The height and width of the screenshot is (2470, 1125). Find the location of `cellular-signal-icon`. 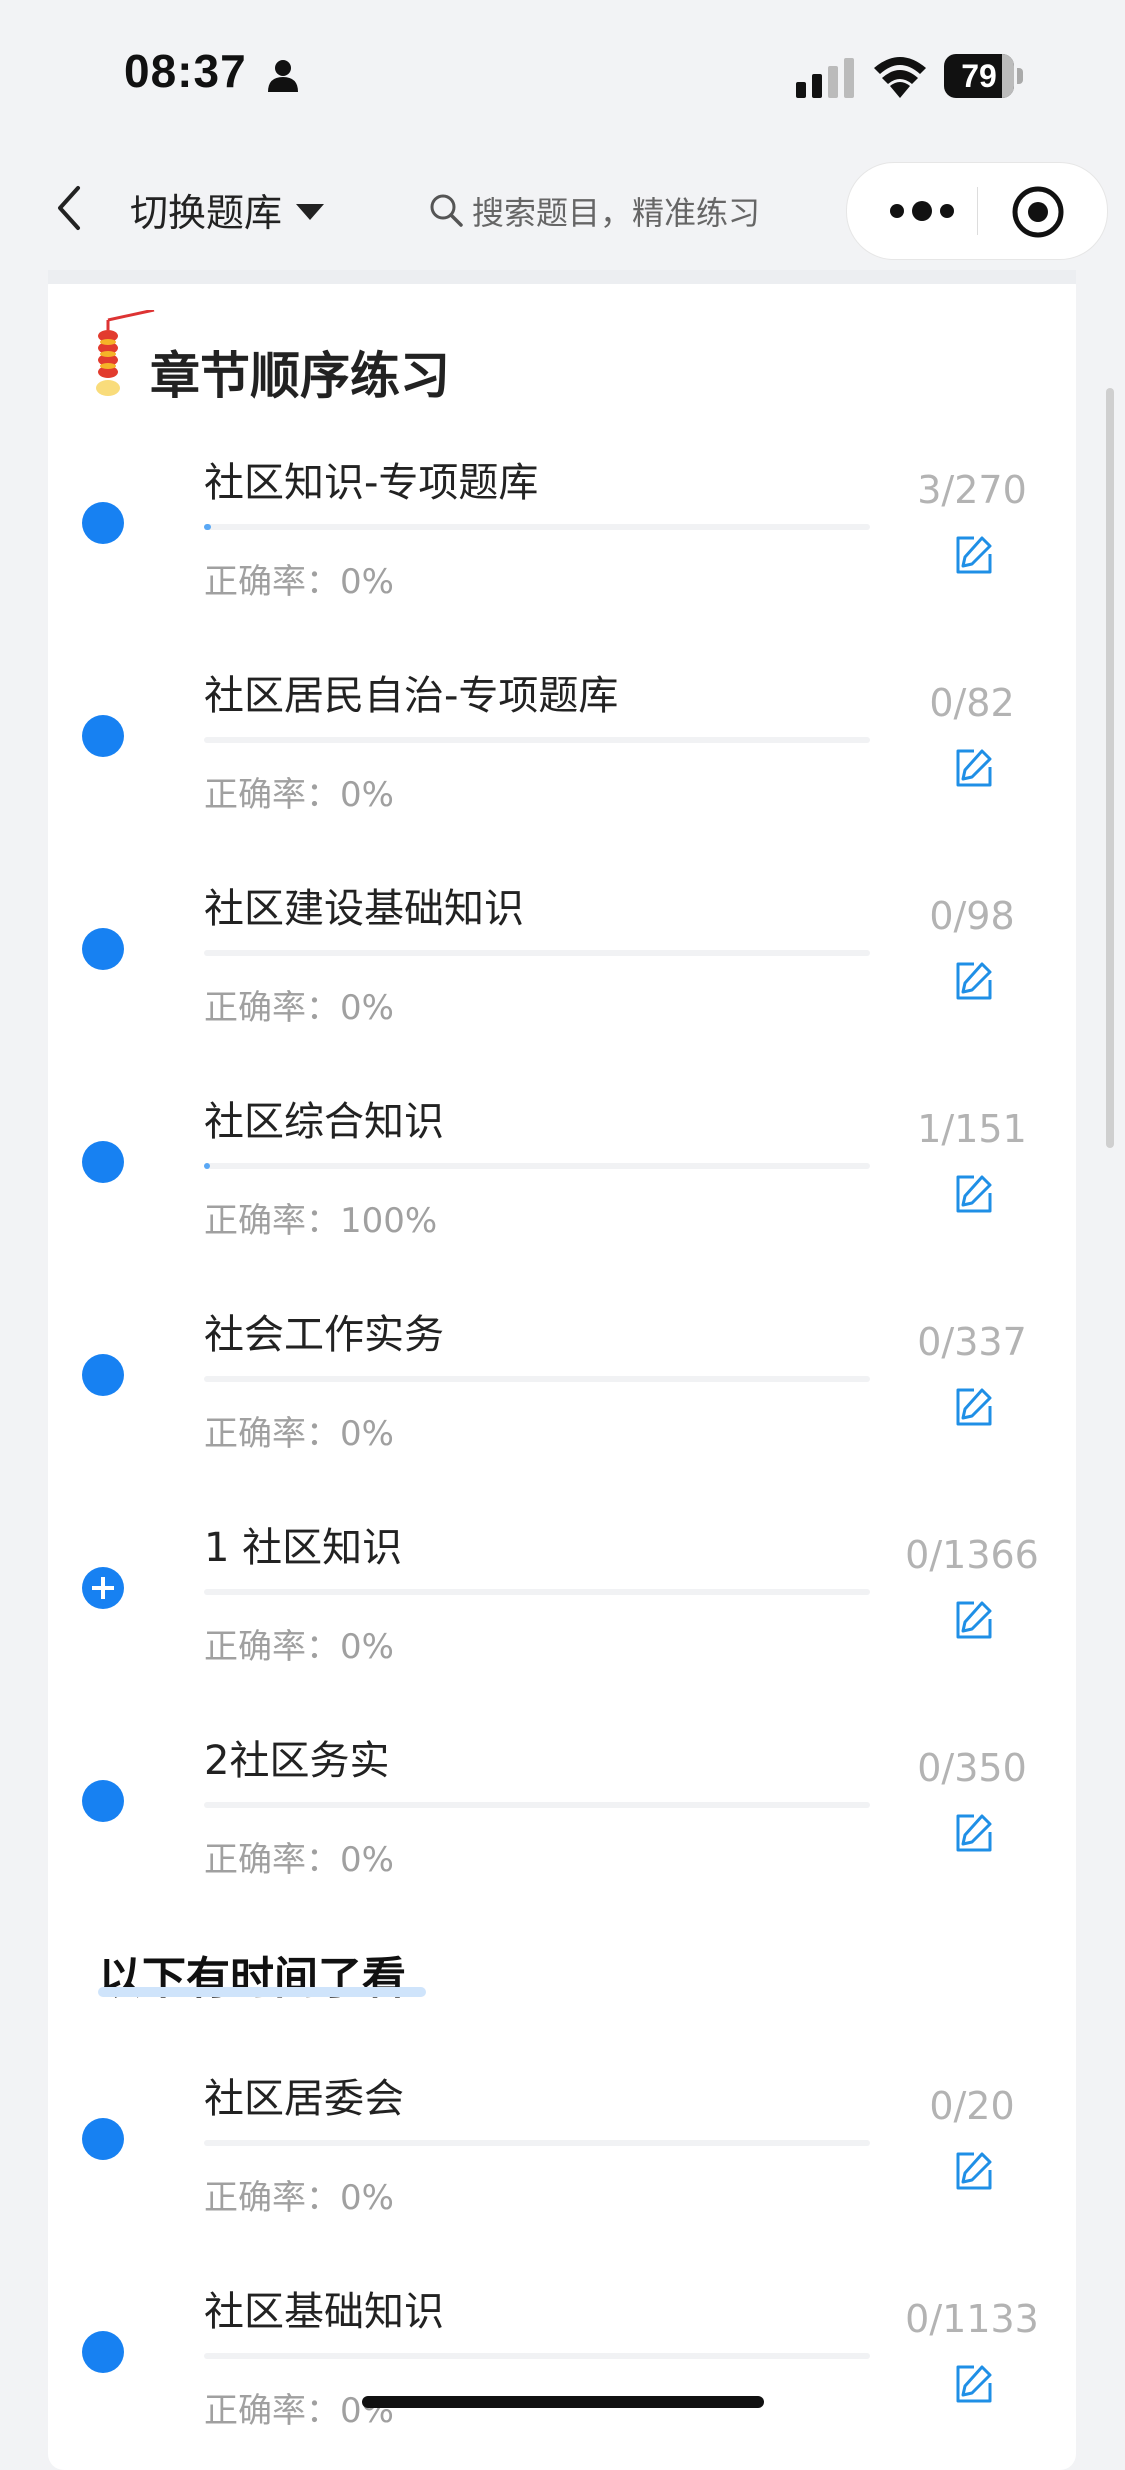

cellular-signal-icon is located at coordinates (825, 78).